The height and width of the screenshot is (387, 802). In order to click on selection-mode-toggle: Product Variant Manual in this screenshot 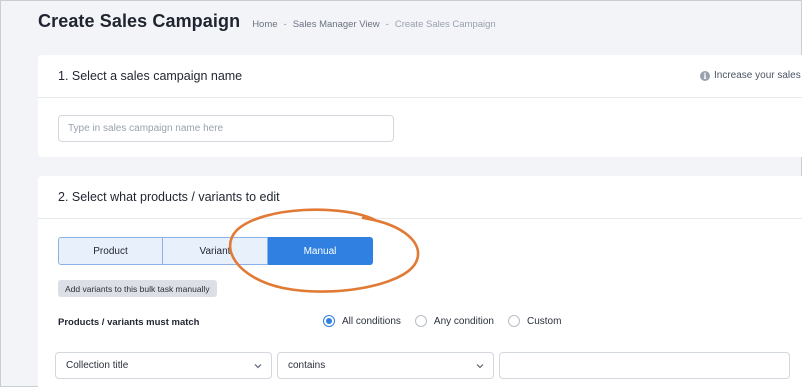, I will do `click(215, 251)`.